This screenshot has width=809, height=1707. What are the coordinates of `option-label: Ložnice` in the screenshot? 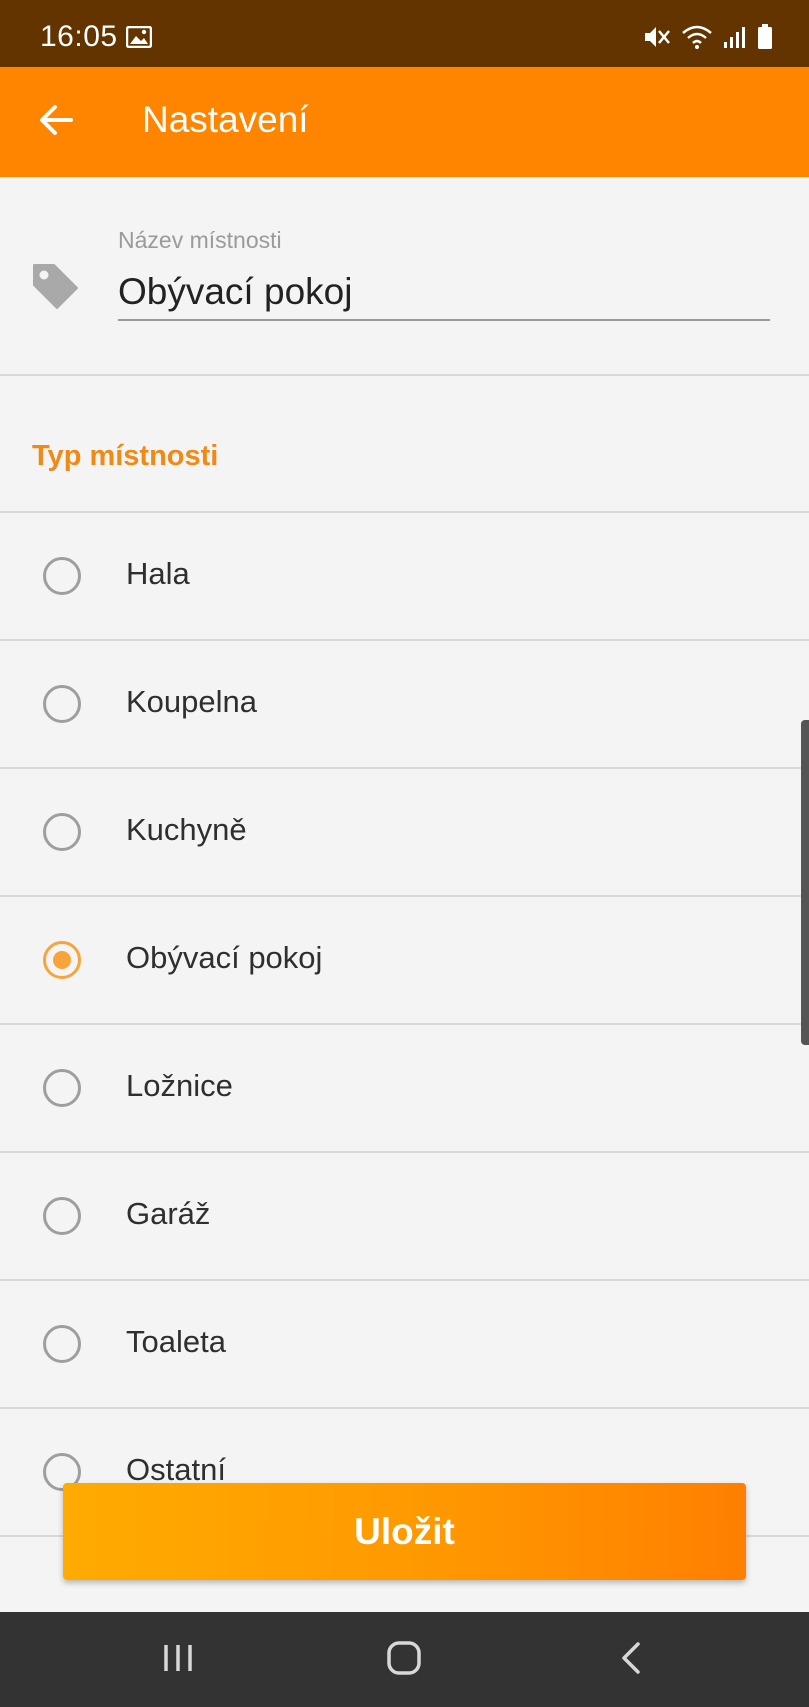 It's located at (179, 1085).